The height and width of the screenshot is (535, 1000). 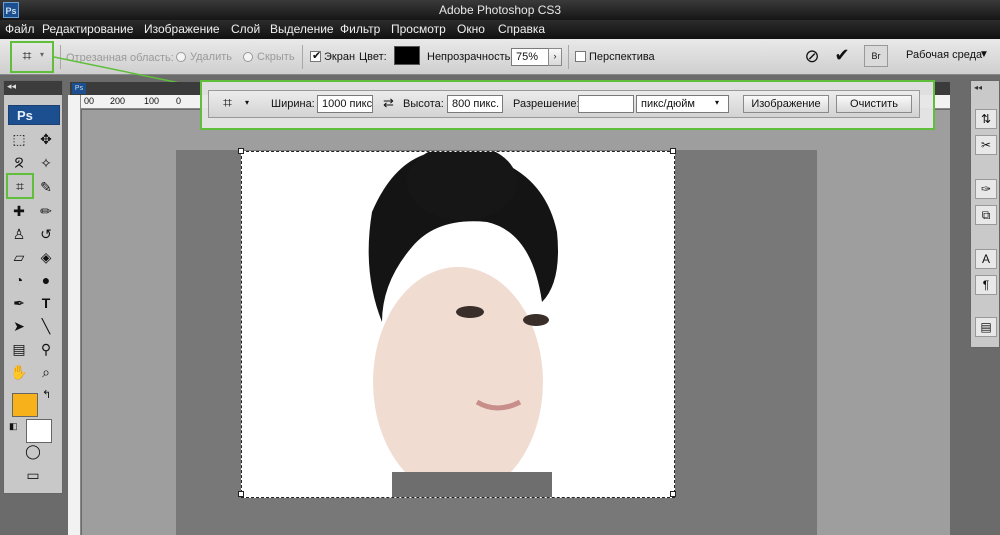 I want to click on lasso-icon: ᘝ, so click(x=19, y=163).